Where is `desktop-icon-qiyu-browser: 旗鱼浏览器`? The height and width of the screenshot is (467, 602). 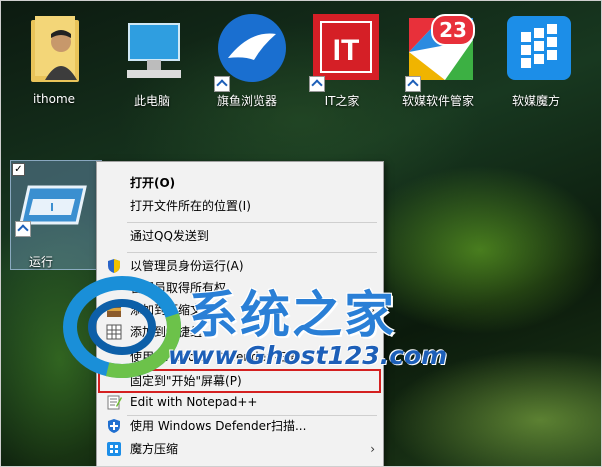
desktop-icon-qiyu-browser: 旗鱼浏览器 is located at coordinates (247, 60).